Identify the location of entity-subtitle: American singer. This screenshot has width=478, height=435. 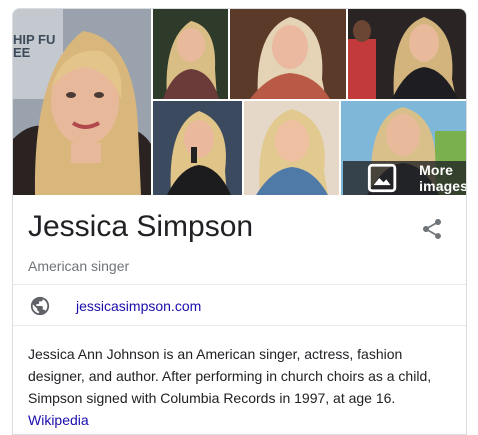
(79, 266).